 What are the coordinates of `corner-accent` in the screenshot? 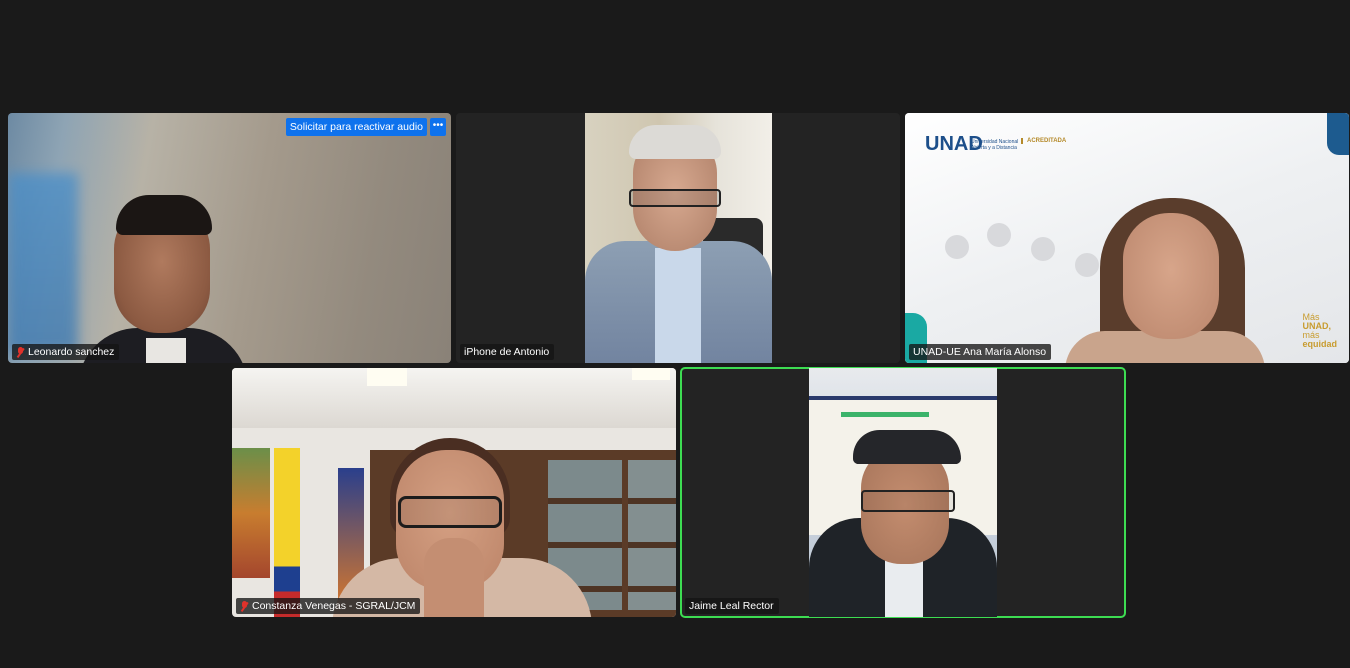 It's located at (1338, 134).